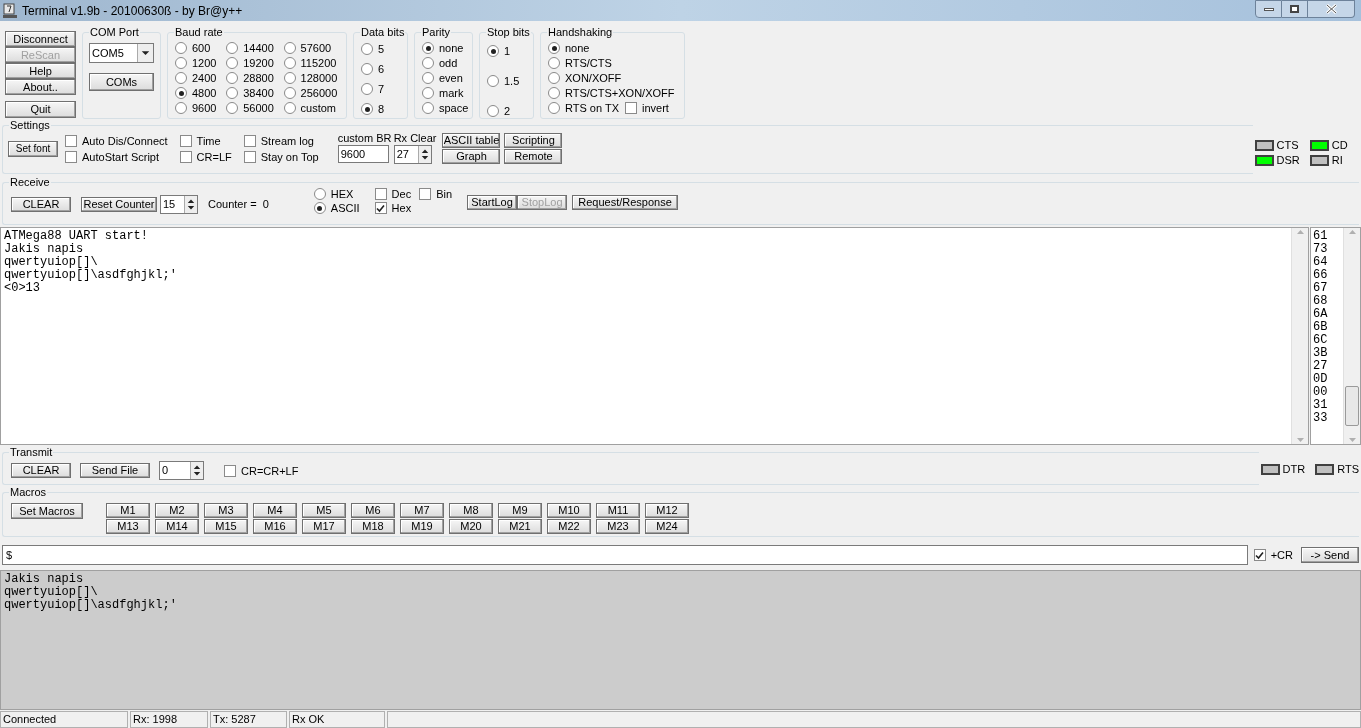  What do you see at coordinates (611, 93) in the screenshot?
I see `handshaking-option: RTS/CTS+XON/XOFF` at bounding box center [611, 93].